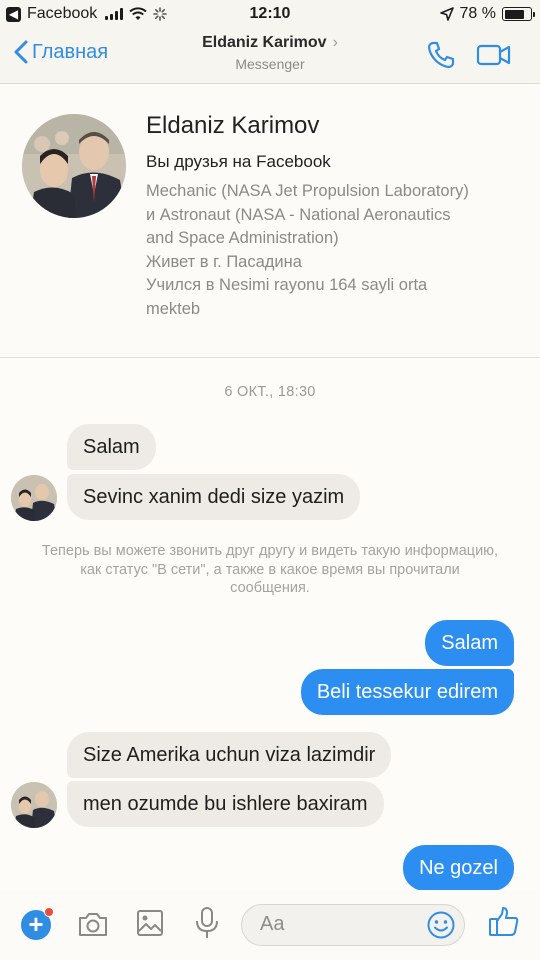  I want to click on message-text: Sevinc xanim dedi size yazim, so click(214, 497).